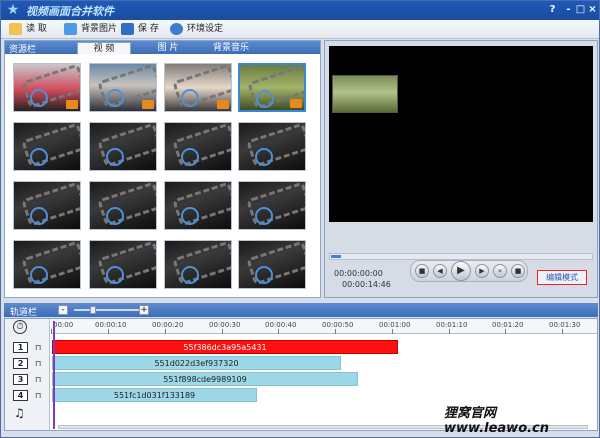 The height and width of the screenshot is (438, 600). I want to click on watermark-text: 狸窝官网 www.leawo.cn, so click(497, 421).